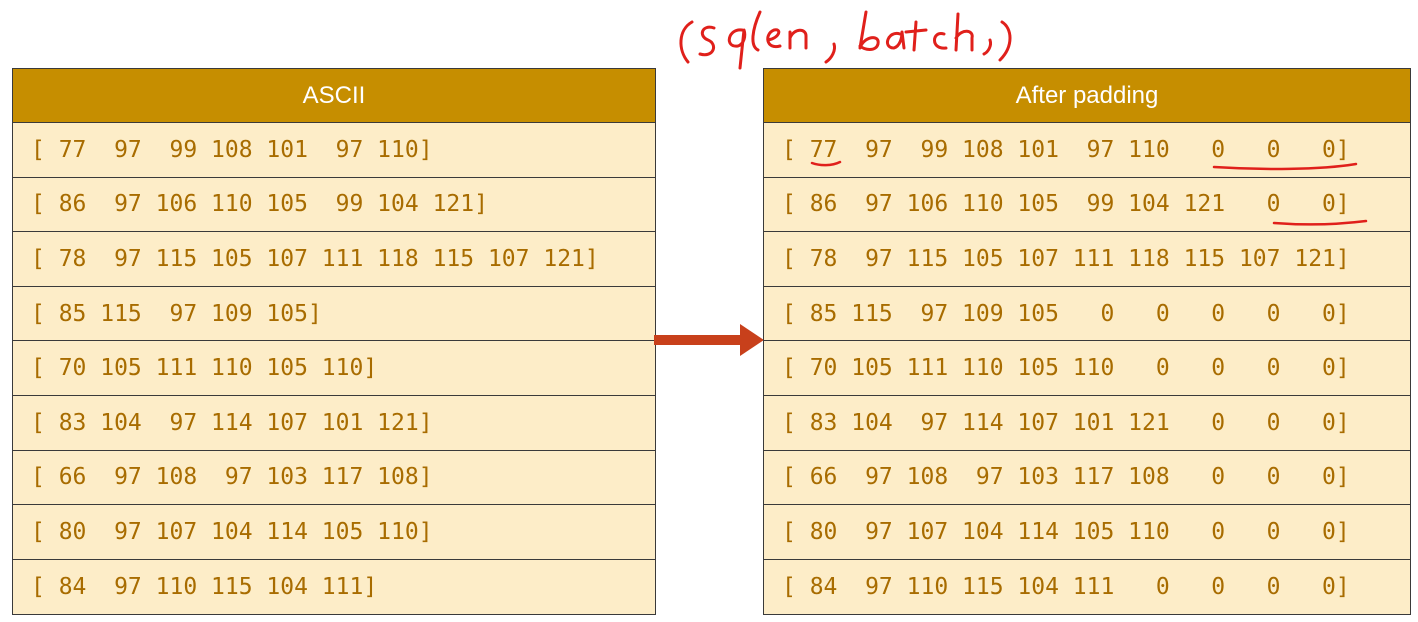 The image size is (1418, 622). I want to click on ascii-row: [ 70 105 111 110 105 110], so click(334, 368).